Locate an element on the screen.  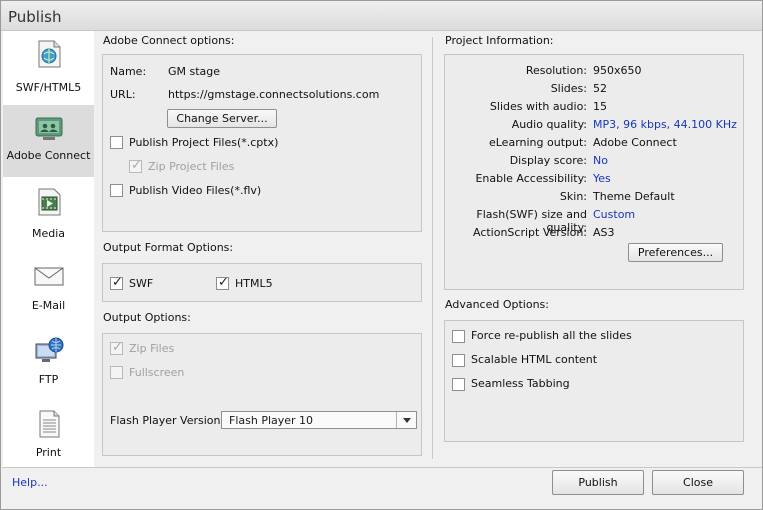
sidebar-item-label: Print is located at coordinates (48, 452).